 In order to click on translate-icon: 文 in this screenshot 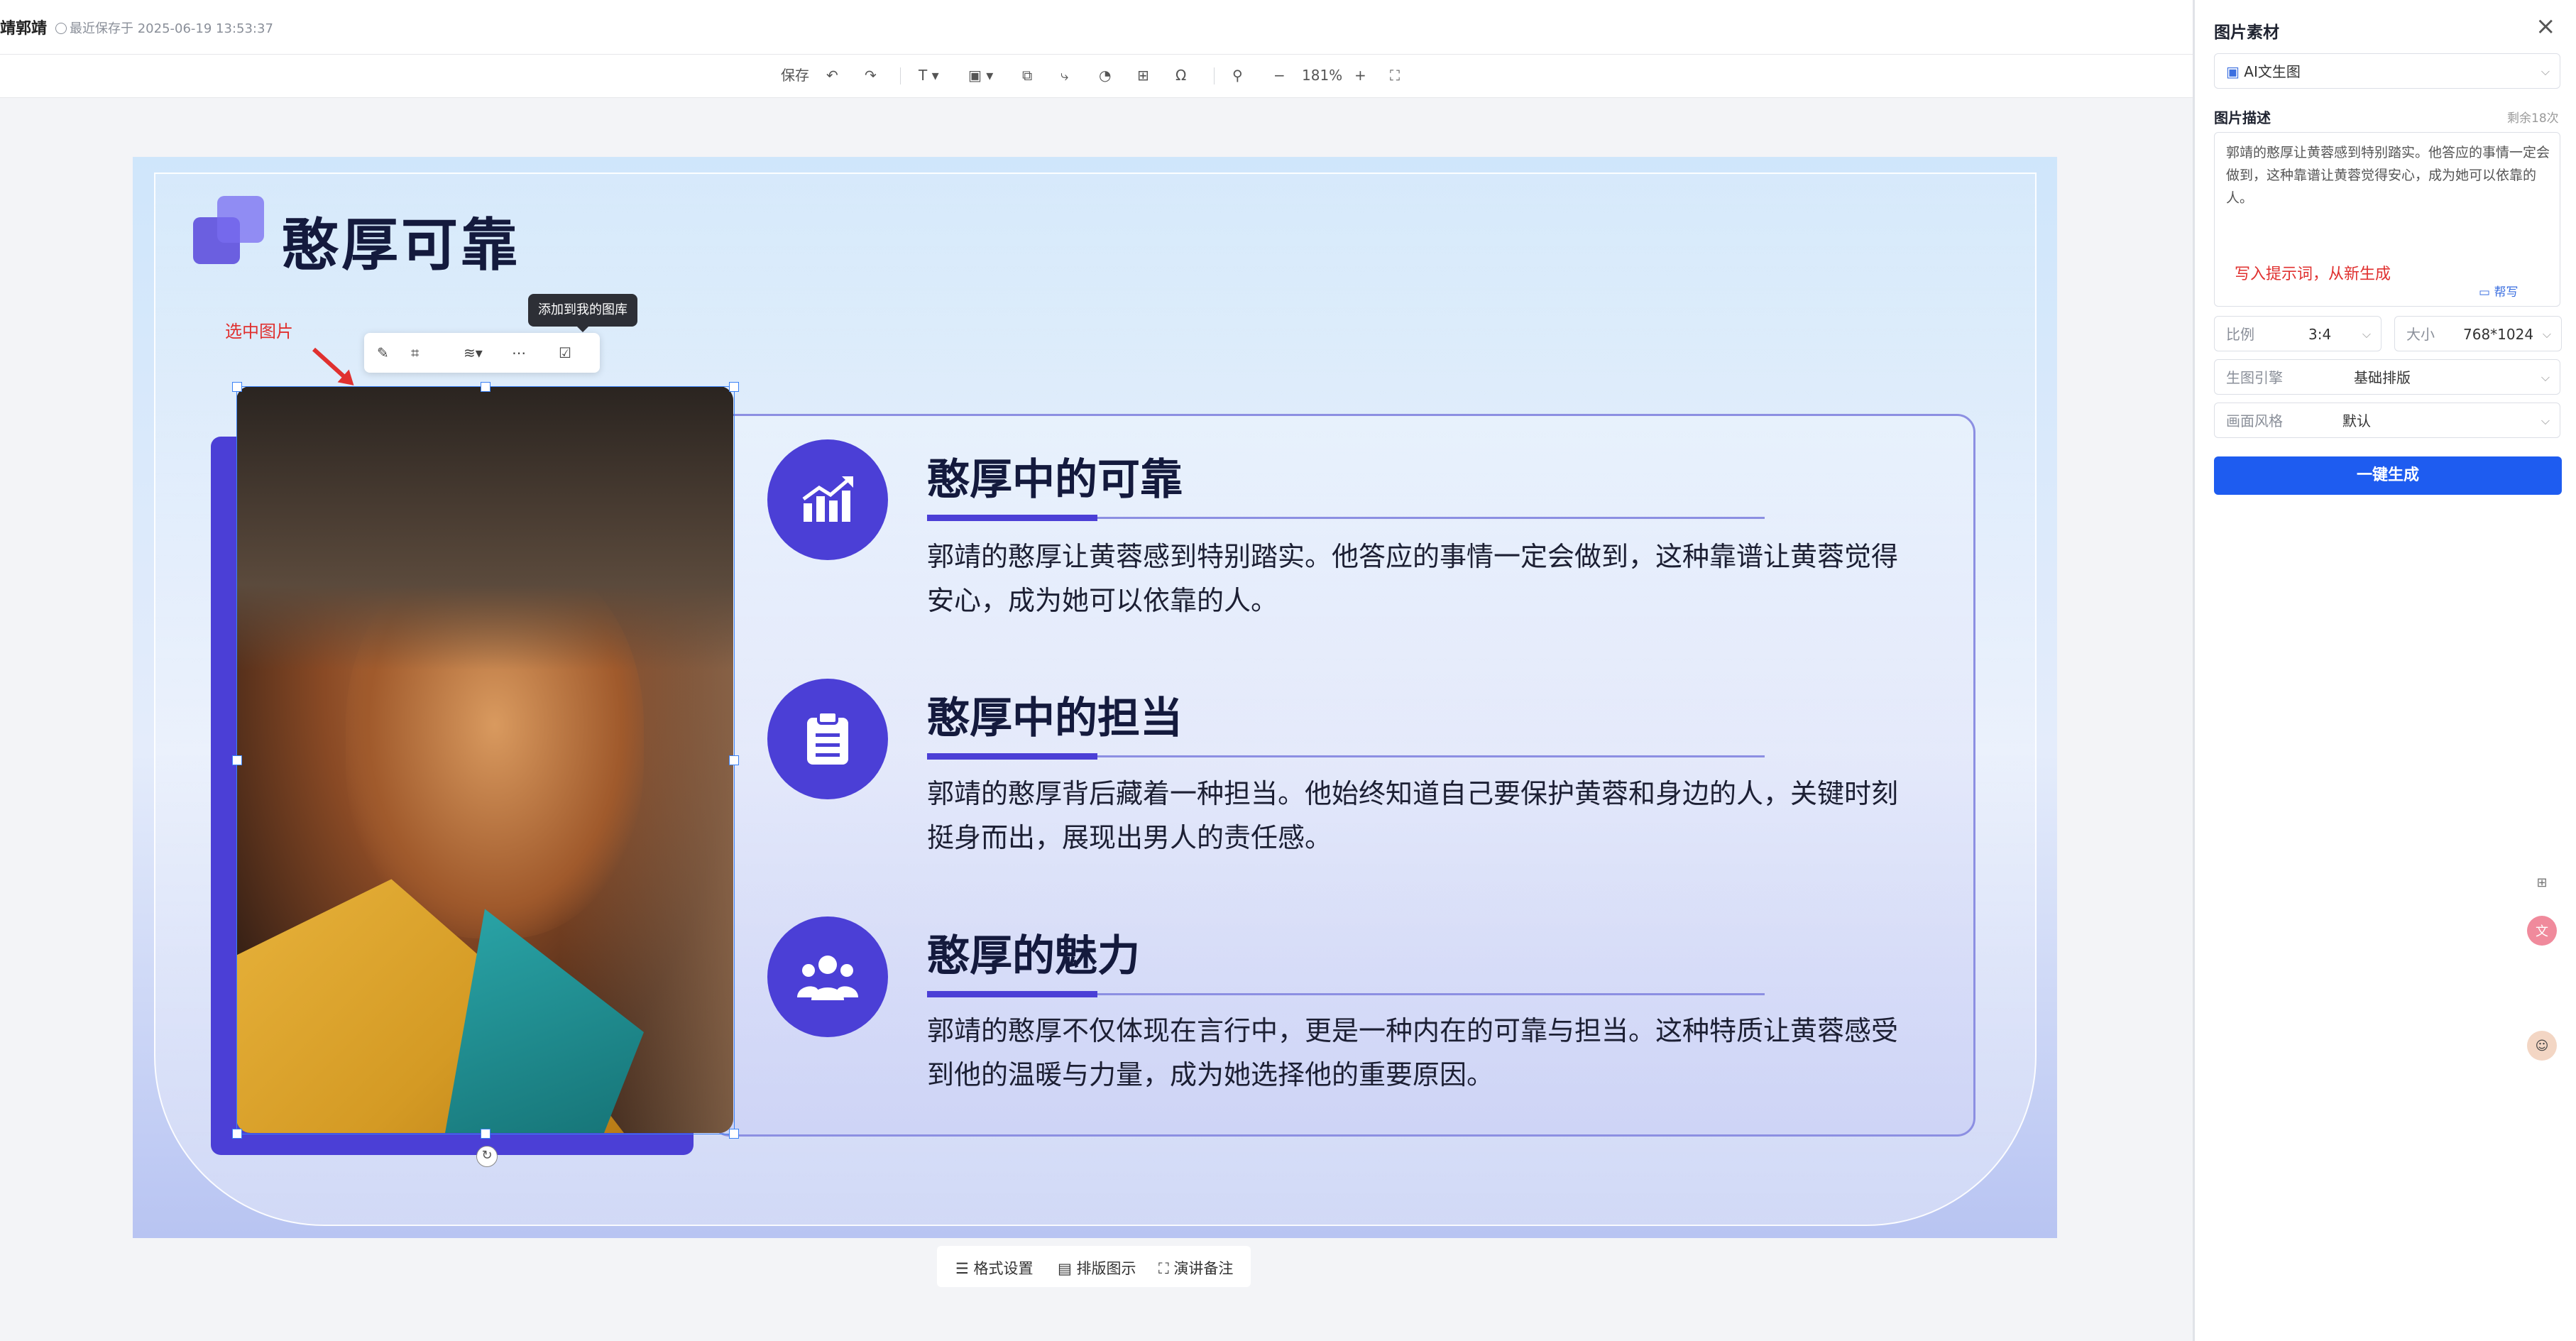, I will do `click(2542, 931)`.